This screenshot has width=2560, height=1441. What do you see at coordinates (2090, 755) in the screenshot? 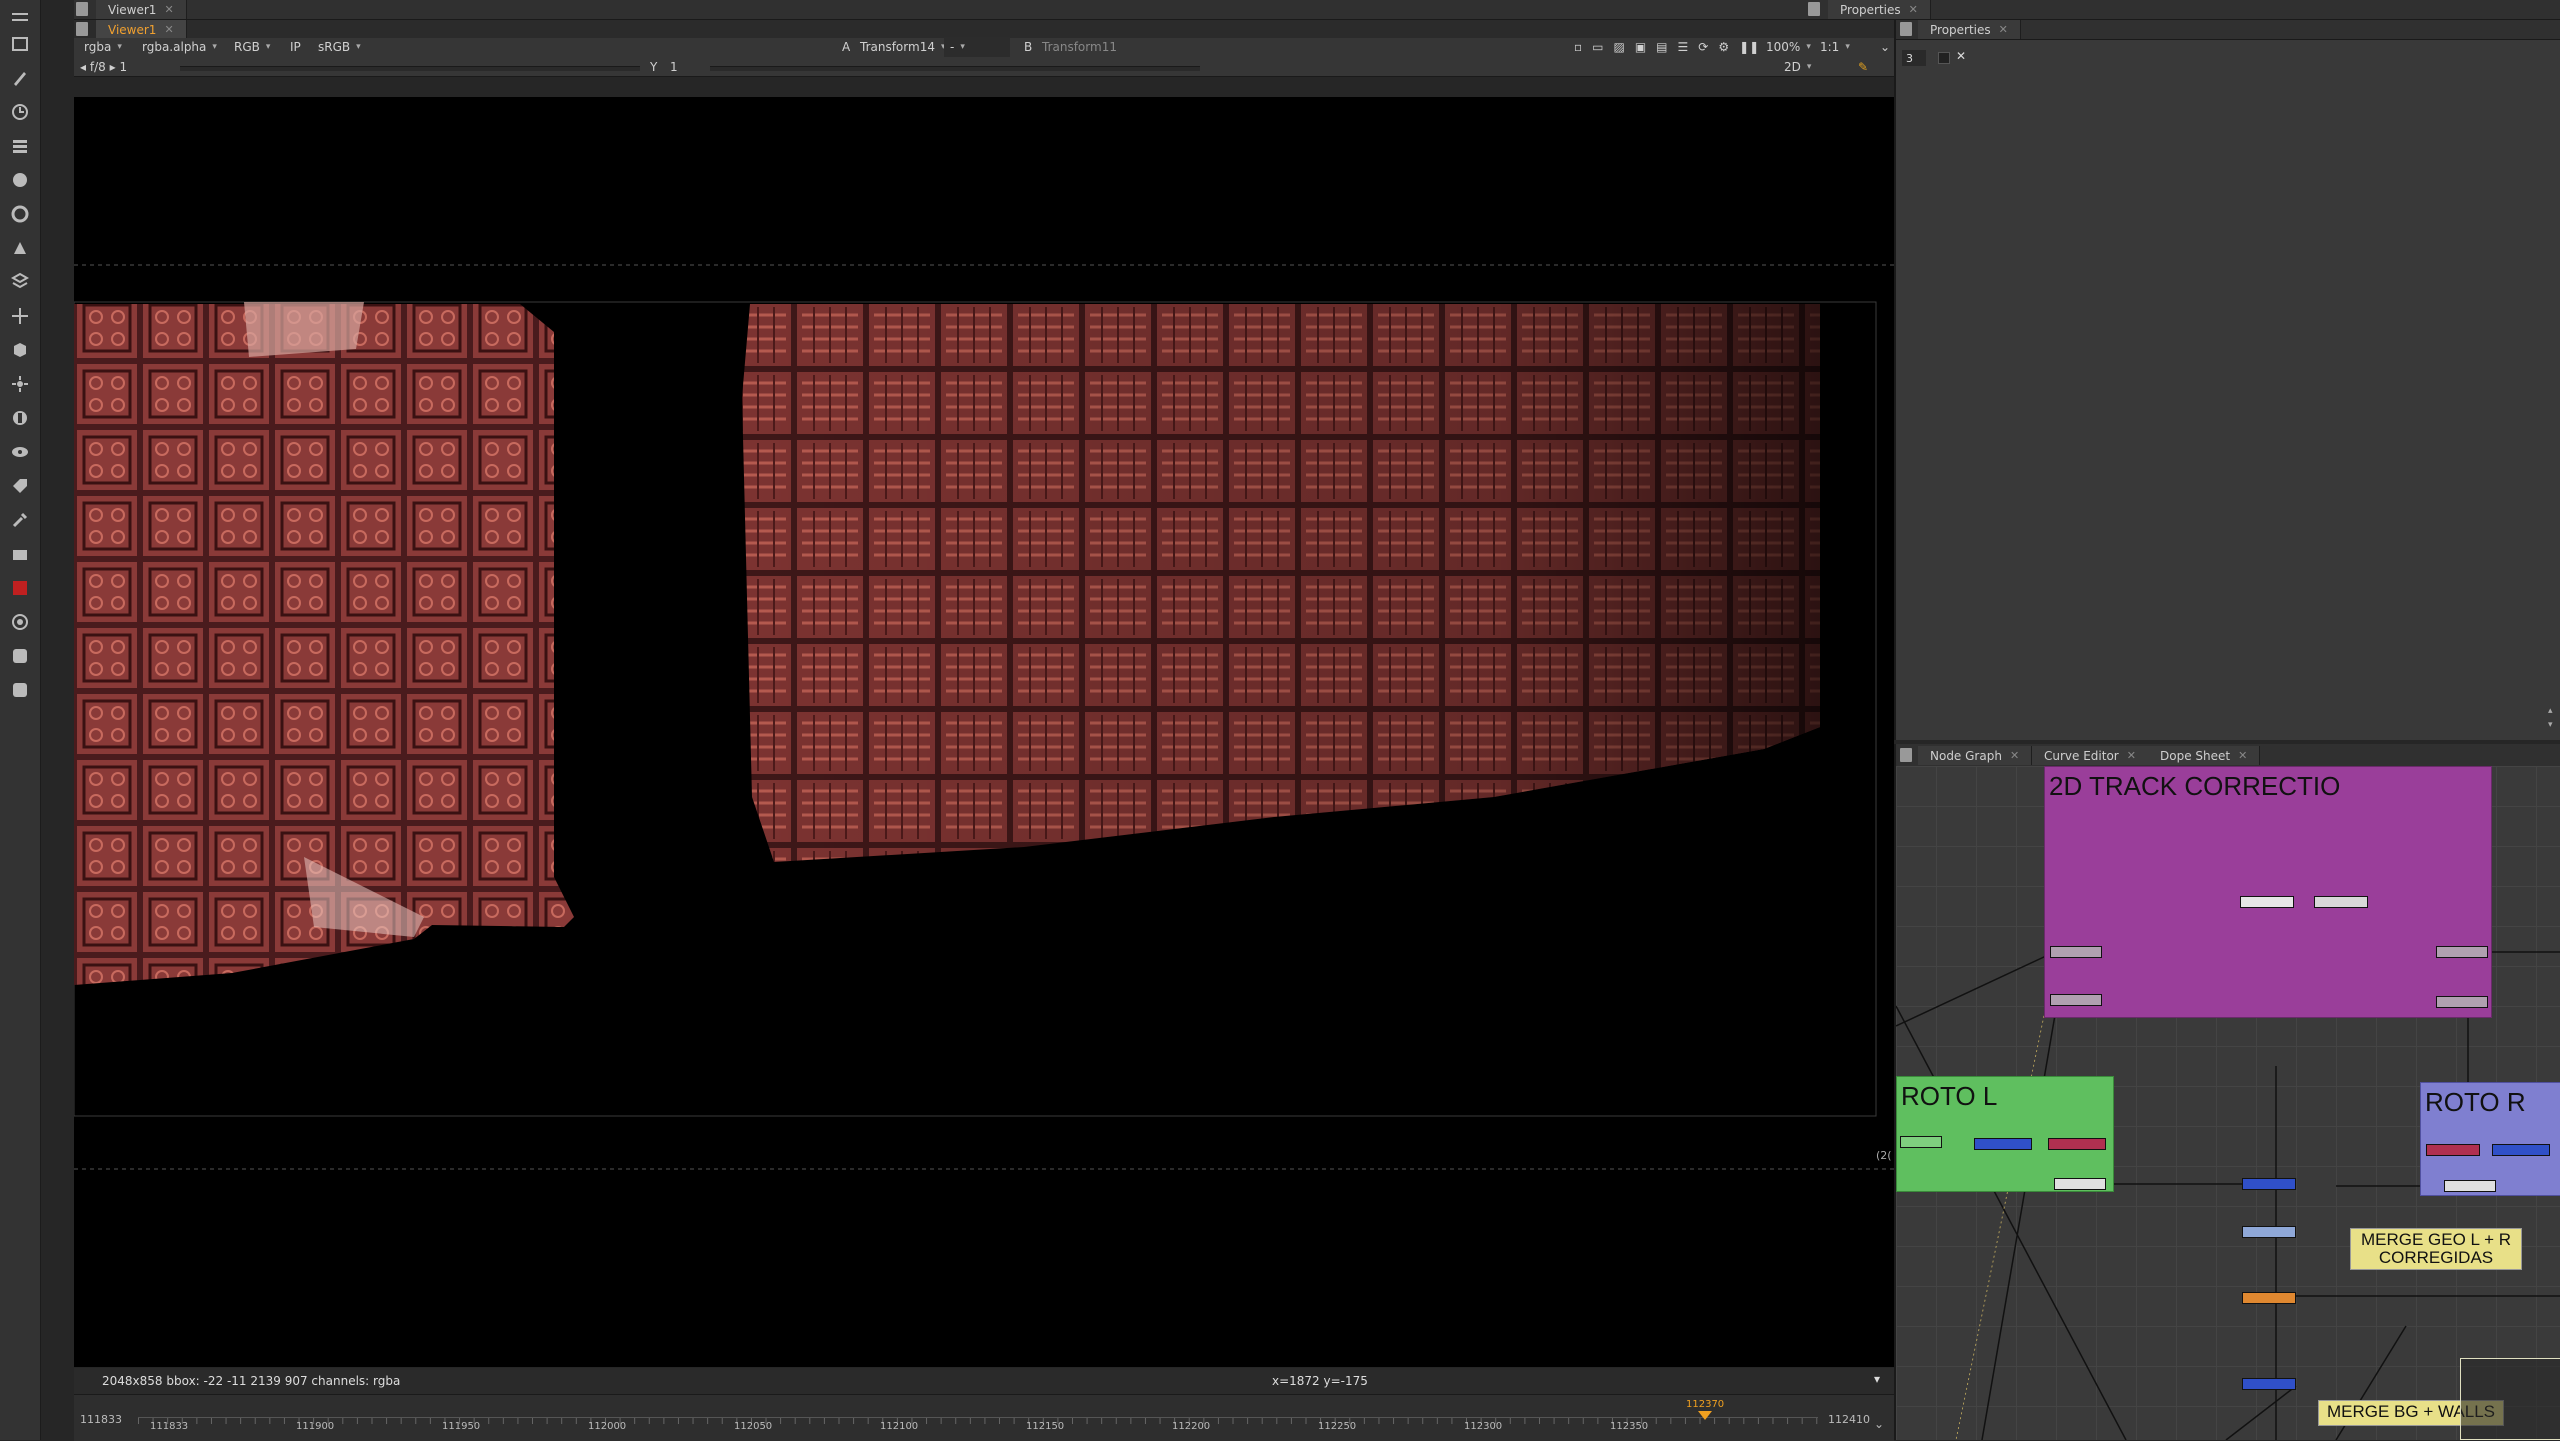
I see `tab-curve-editor: Curve Editor ✕` at bounding box center [2090, 755].